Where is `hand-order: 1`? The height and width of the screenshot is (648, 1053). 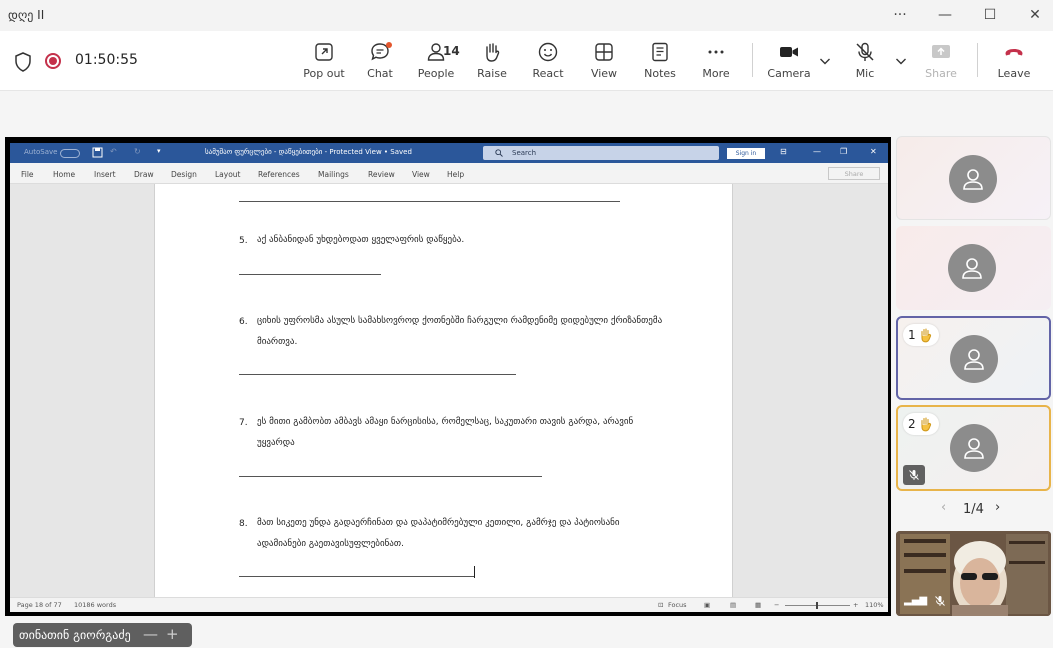
hand-order: 1 is located at coordinates (912, 335).